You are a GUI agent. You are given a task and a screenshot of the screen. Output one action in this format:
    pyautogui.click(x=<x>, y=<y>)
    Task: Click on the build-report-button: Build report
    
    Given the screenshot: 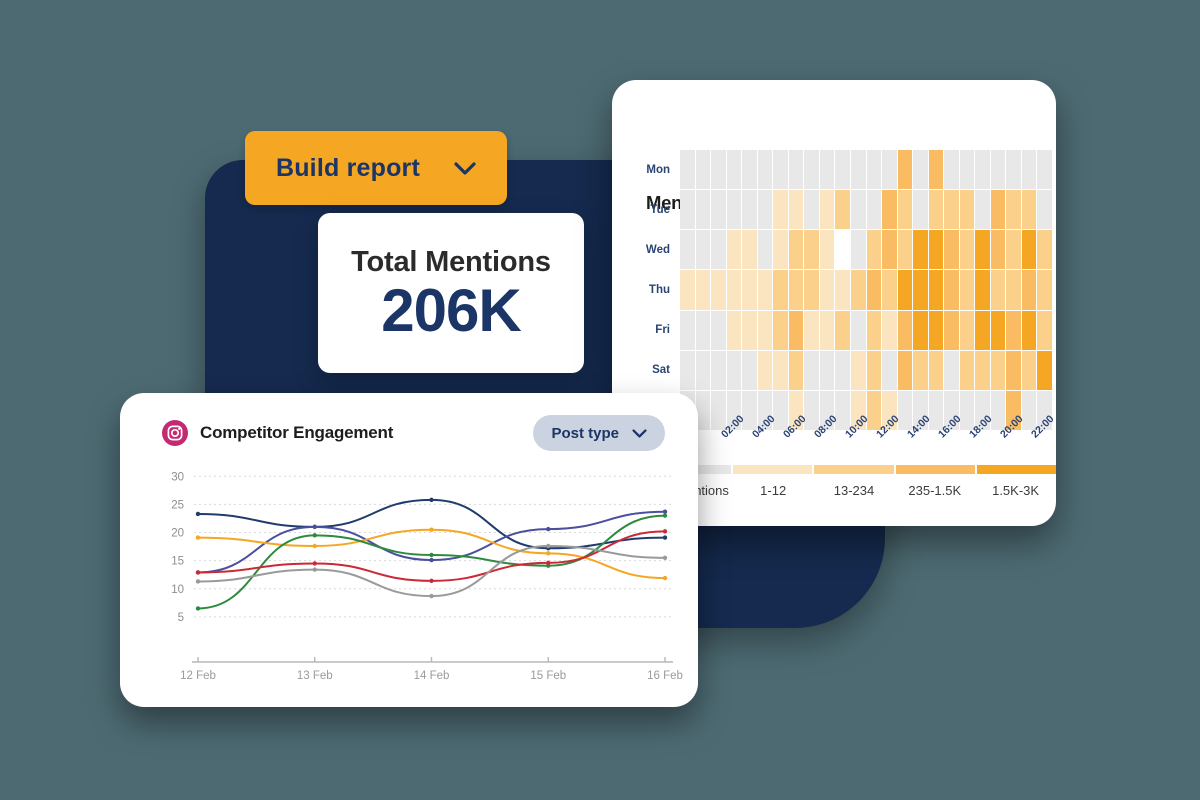 What is the action you would take?
    pyautogui.click(x=376, y=168)
    